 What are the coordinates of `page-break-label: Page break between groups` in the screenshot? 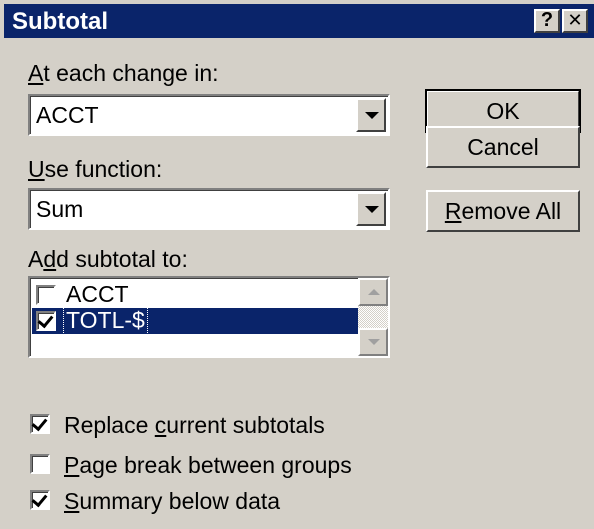 It's located at (208, 465).